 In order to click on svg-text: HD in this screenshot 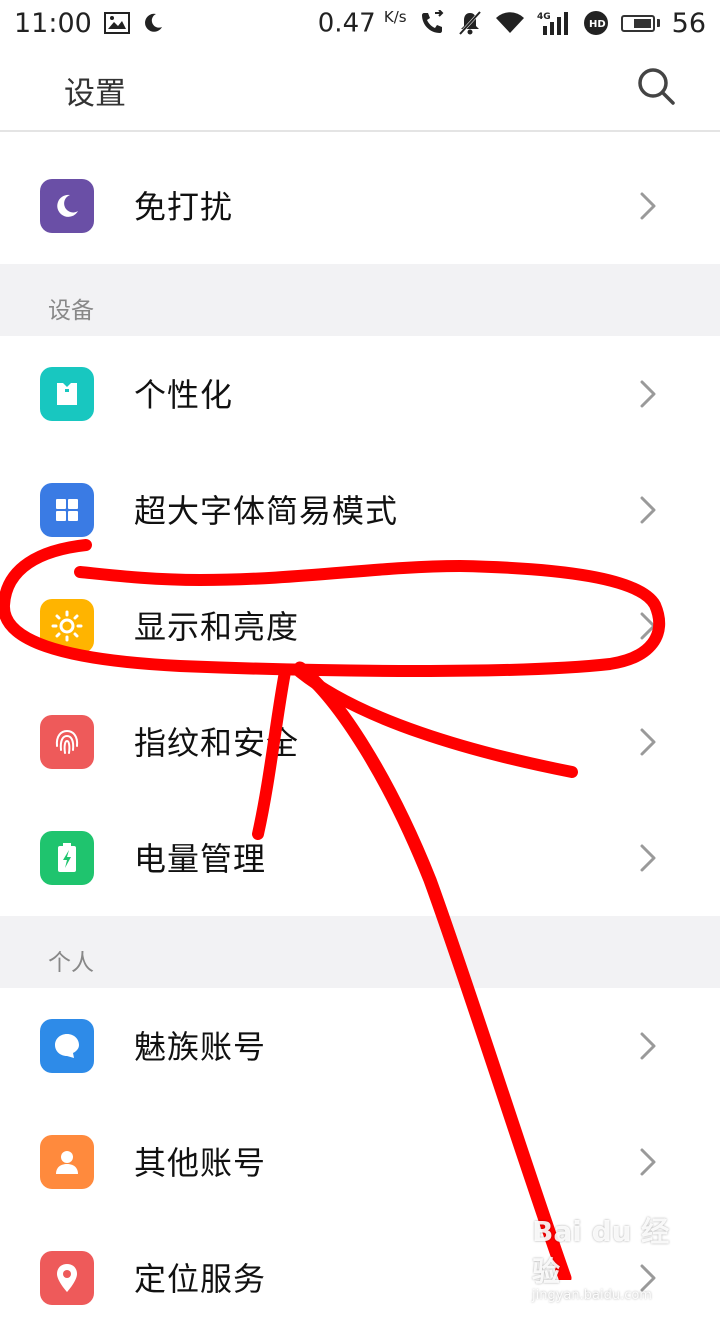, I will do `click(597, 24)`.